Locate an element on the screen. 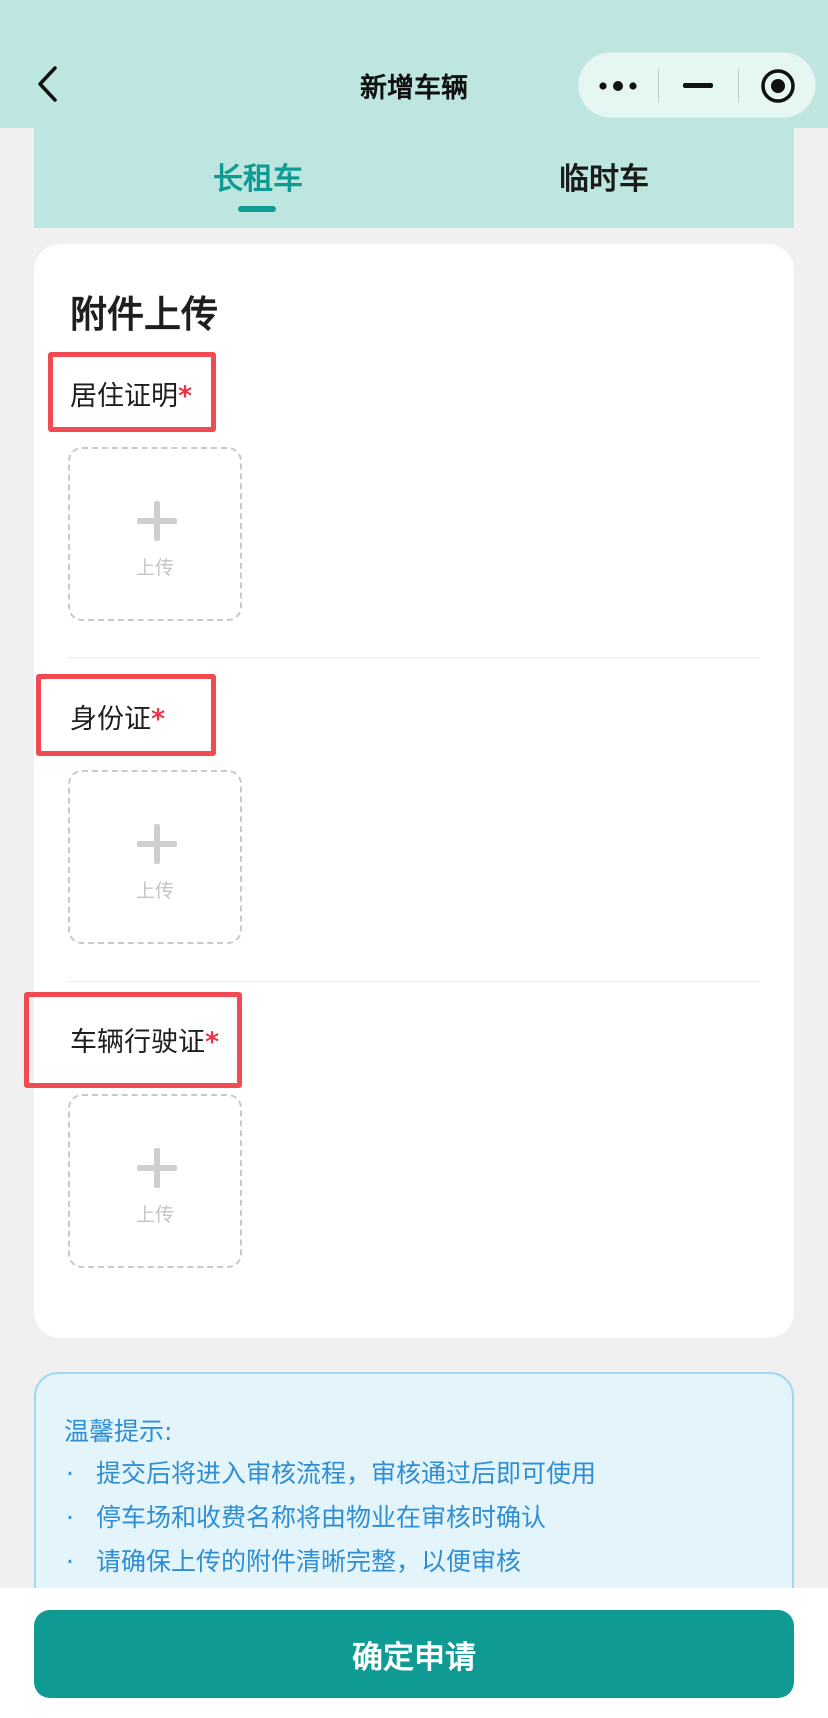  tip-item: · 停车场和收费名称将由物业在审核时确认 is located at coordinates (306, 1516).